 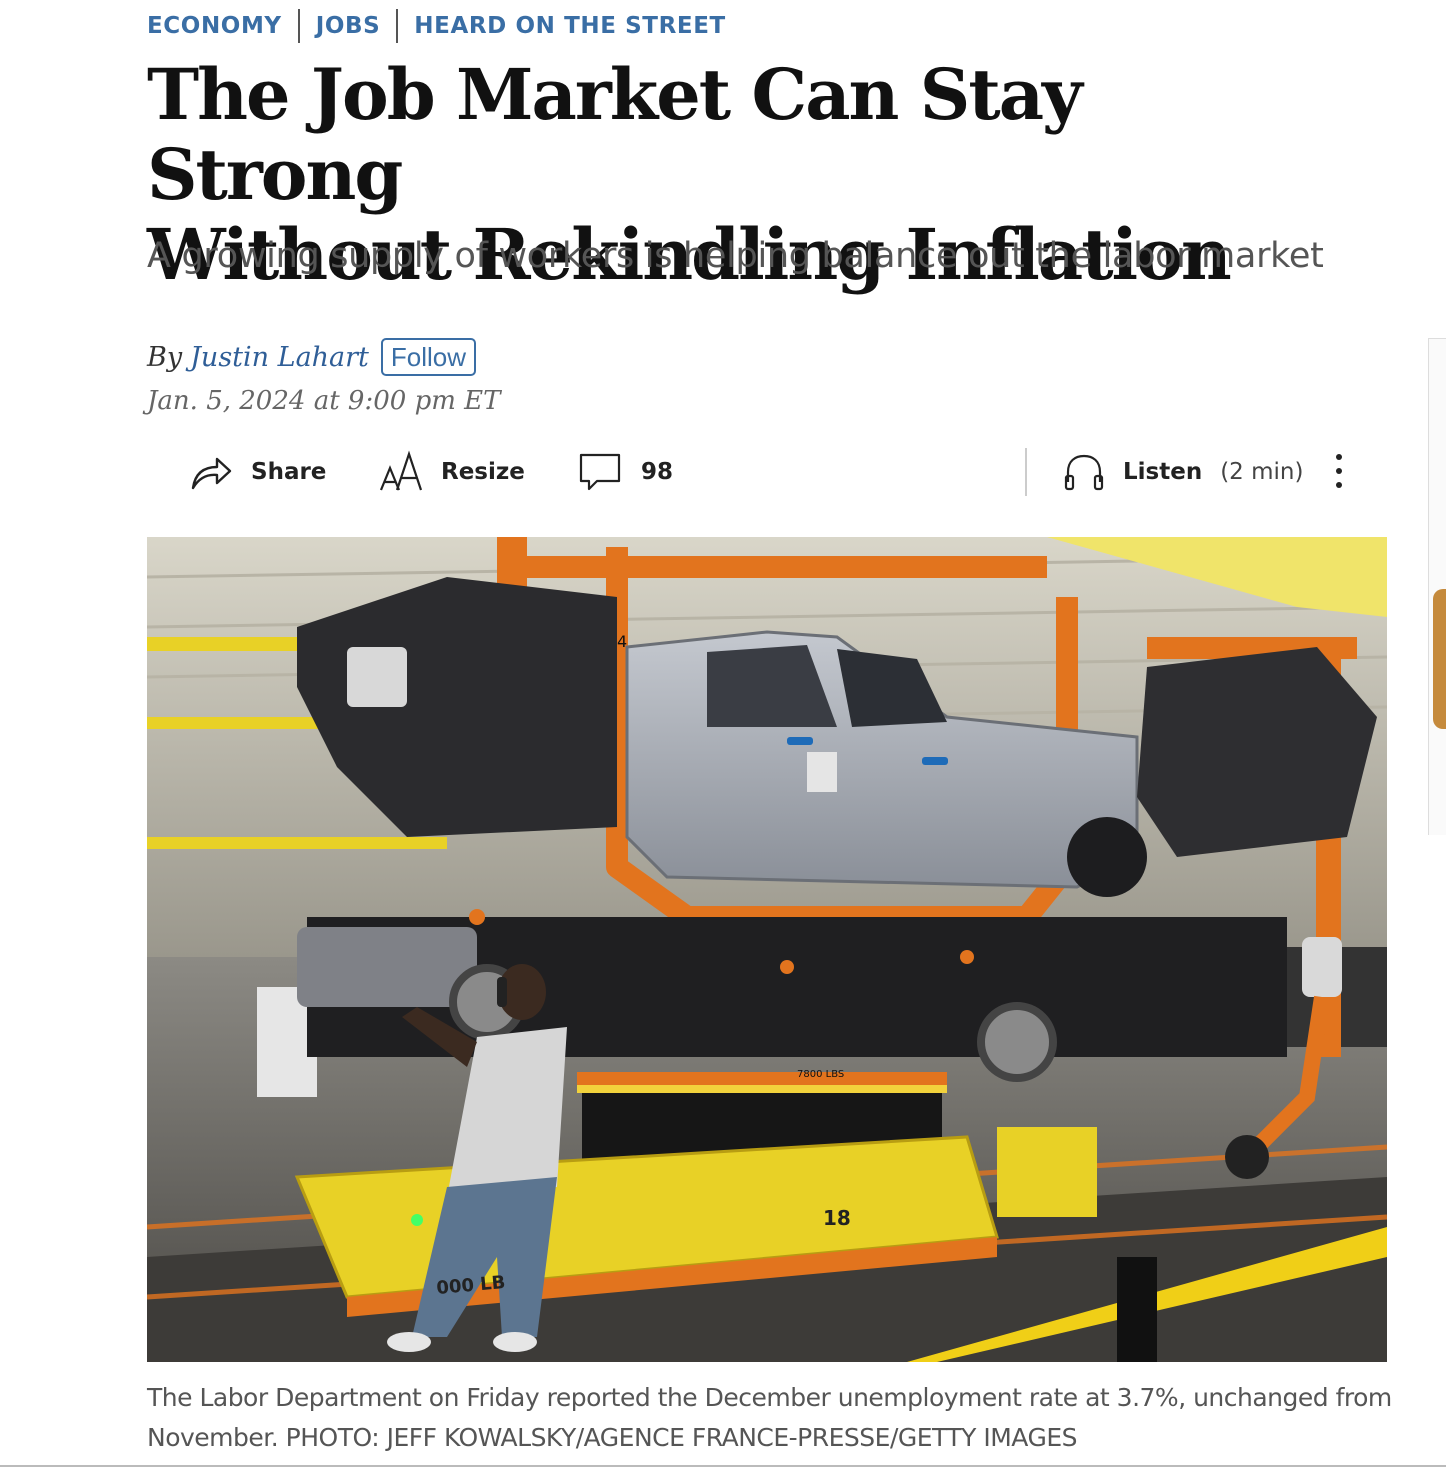 I want to click on byline: By Justin Lahart Follow, so click(x=312, y=357).